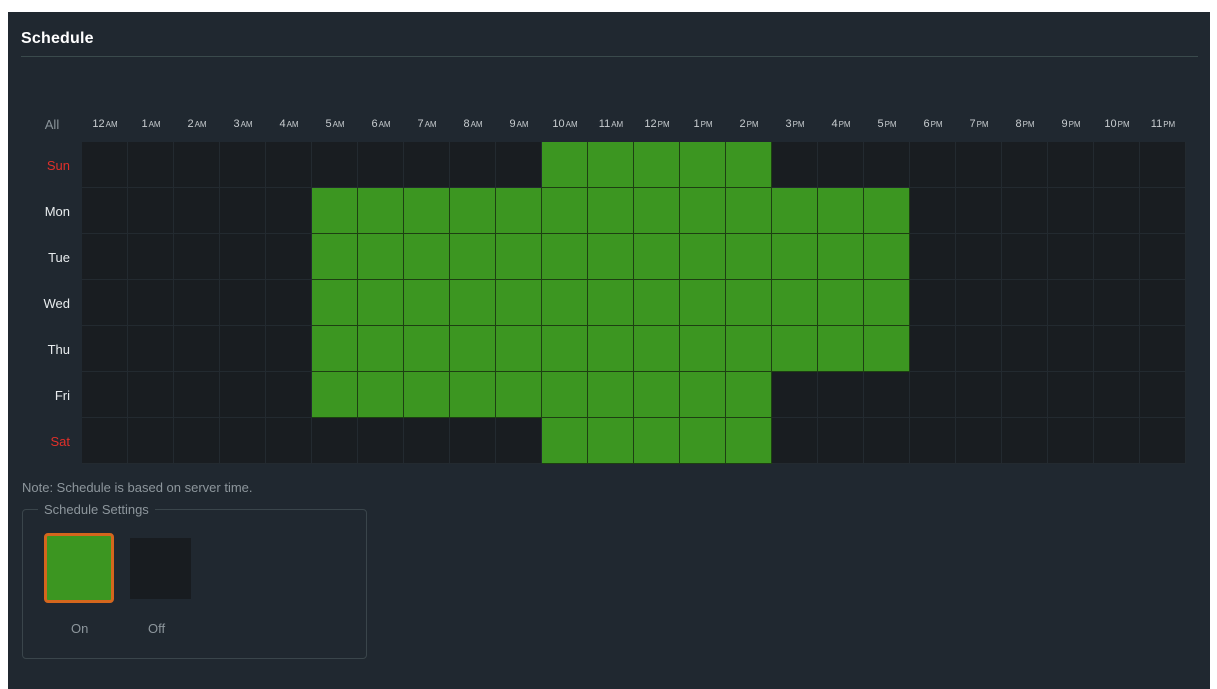 The image size is (1217, 689). Describe the element at coordinates (160, 568) in the screenshot. I see `off-swatch` at that location.